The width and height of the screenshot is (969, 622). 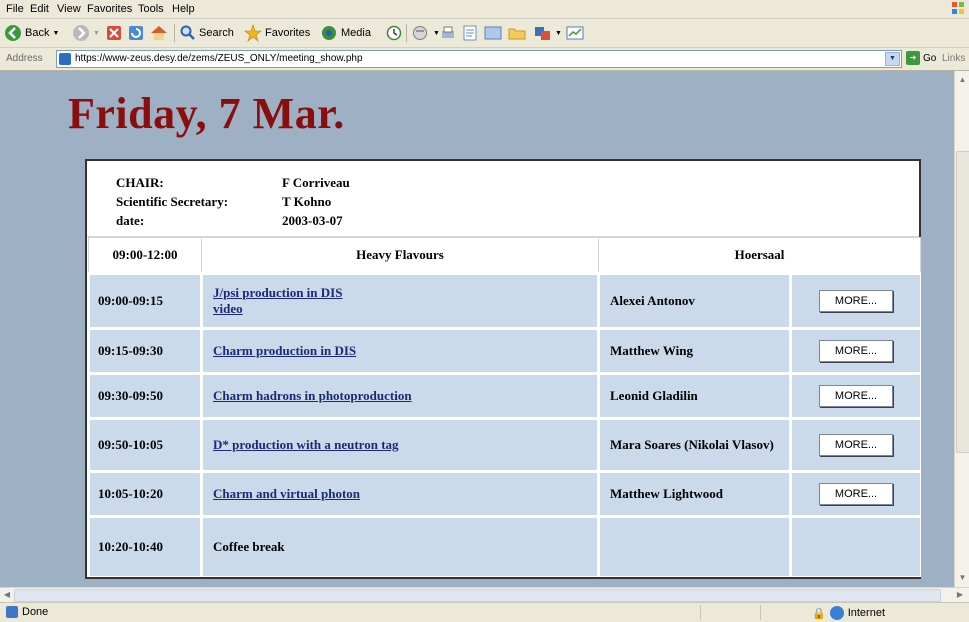 I want to click on address-label: Address, so click(x=24, y=58).